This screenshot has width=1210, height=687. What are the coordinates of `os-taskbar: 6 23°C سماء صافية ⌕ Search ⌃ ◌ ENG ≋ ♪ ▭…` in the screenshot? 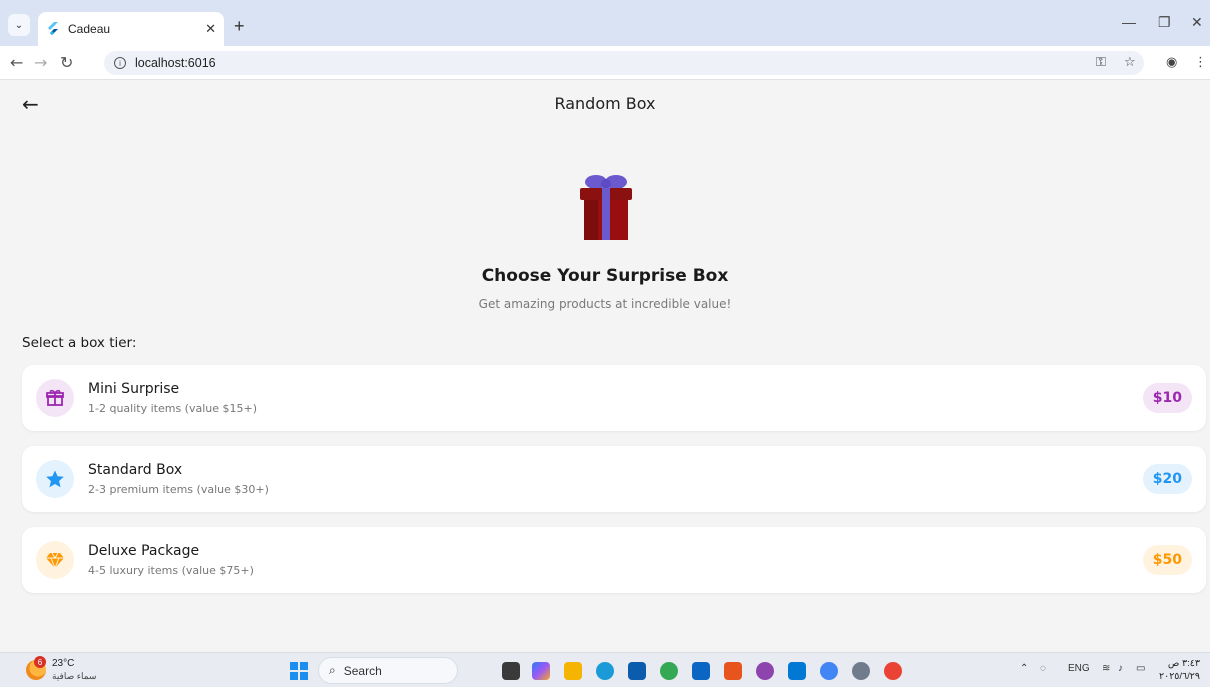 It's located at (605, 669).